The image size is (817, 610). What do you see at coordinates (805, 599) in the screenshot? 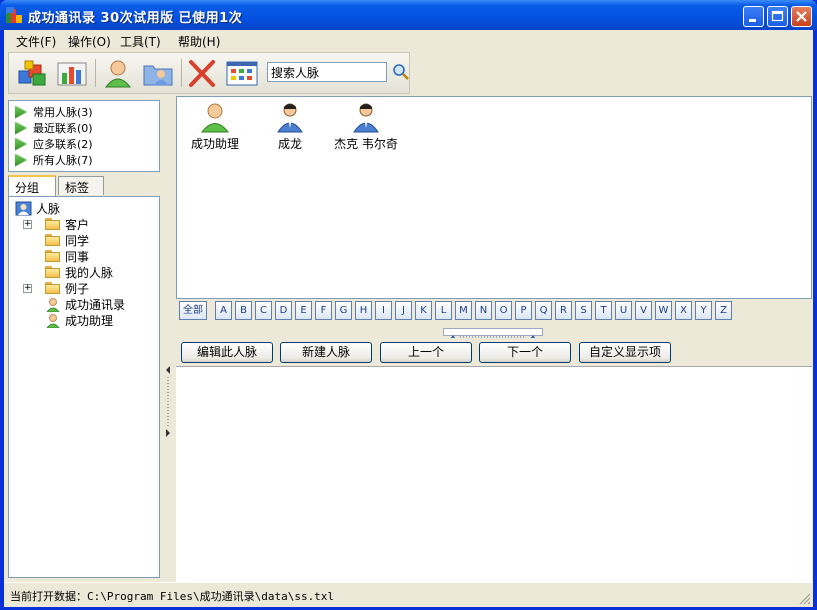
I see `resize-grip-icon` at bounding box center [805, 599].